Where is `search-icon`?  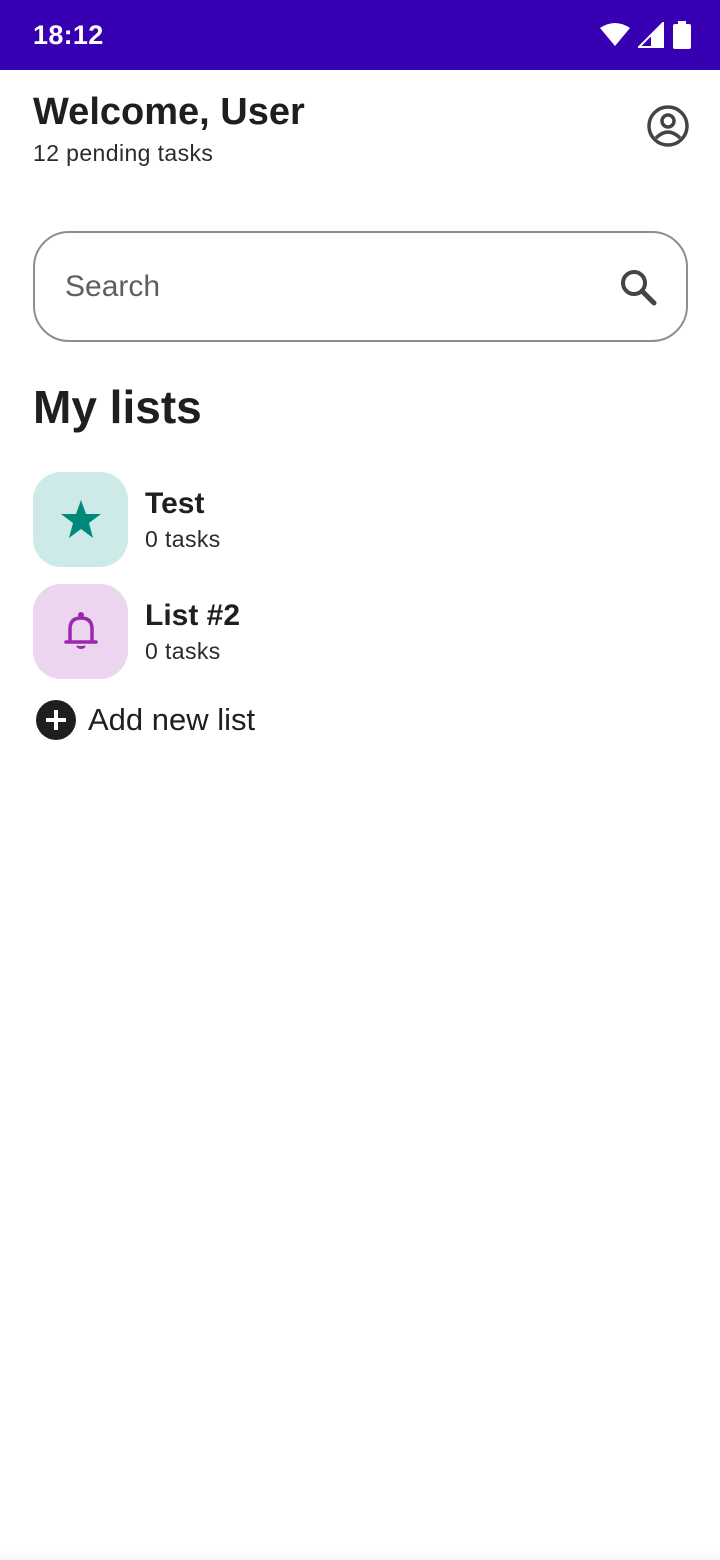
search-icon is located at coordinates (639, 287).